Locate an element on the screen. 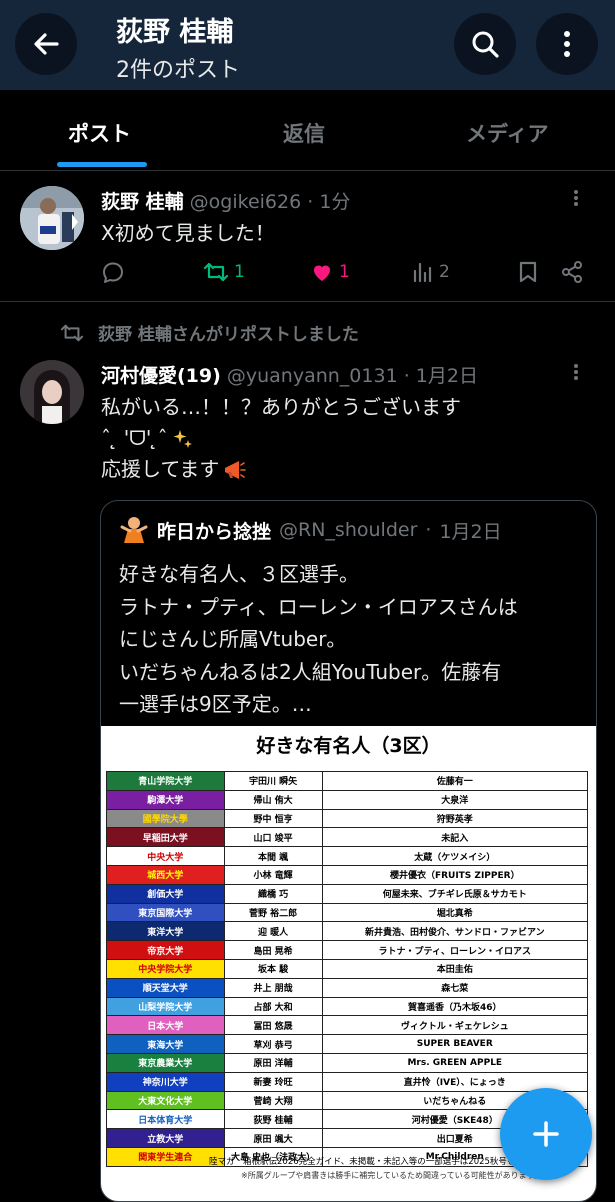 Image resolution: width=615 pixels, height=1202 pixels. bookmark-button is located at coordinates (528, 274).